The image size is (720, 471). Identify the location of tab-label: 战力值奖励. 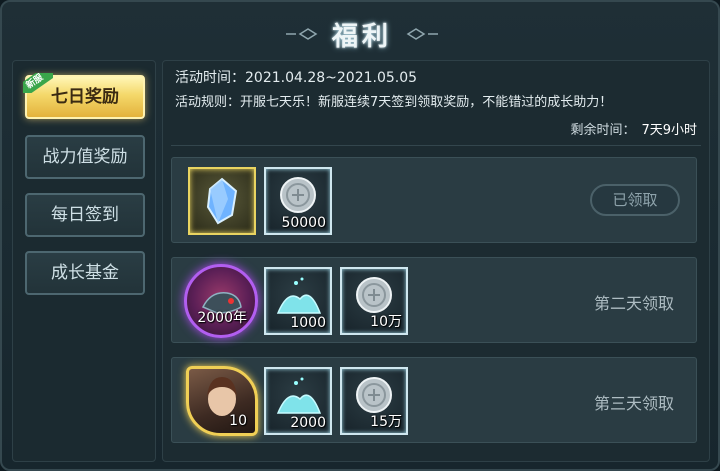
(85, 157).